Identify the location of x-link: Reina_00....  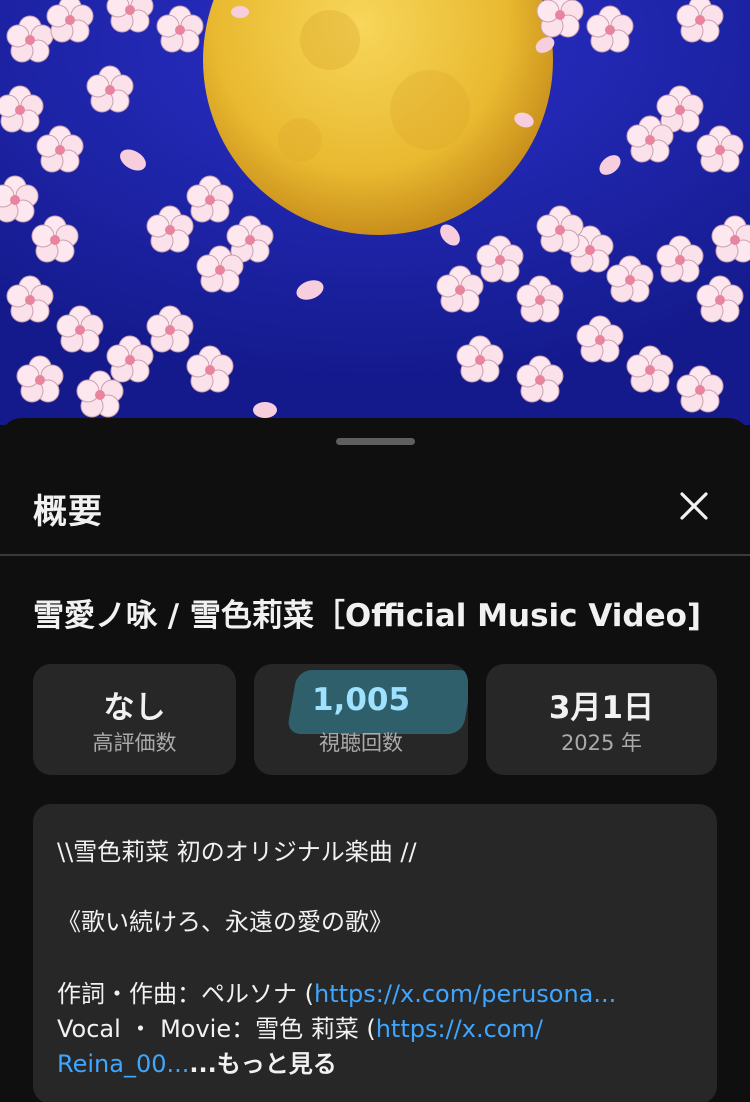
(123, 1064).